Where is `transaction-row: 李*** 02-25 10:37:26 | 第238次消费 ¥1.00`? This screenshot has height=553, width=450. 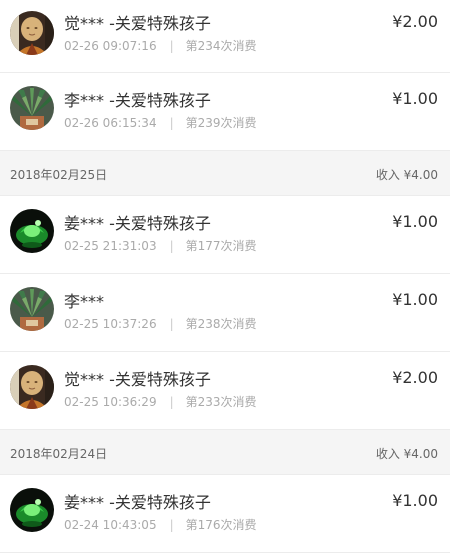
transaction-row: 李*** 02-25 10:37:26 | 第238次消费 ¥1.00 is located at coordinates (225, 313).